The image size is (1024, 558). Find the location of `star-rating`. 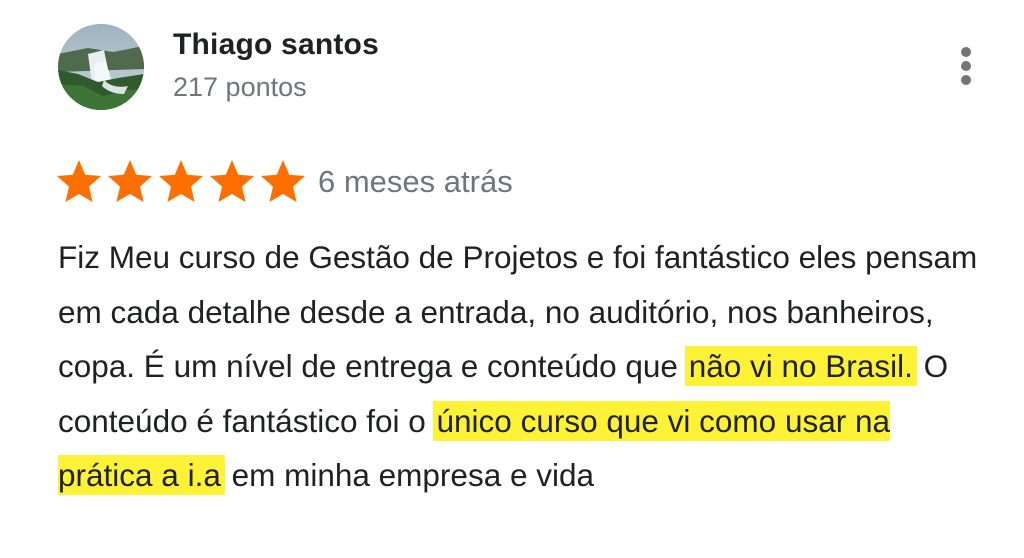

star-rating is located at coordinates (181, 181).